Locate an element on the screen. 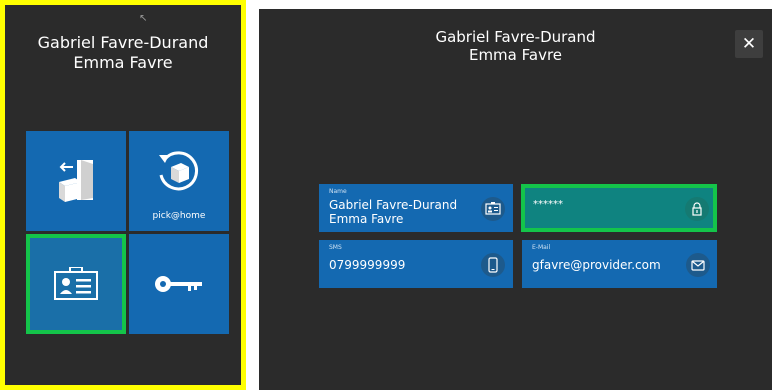 This screenshot has height=390, width=777. password-field-value: ****** is located at coordinates (548, 204).